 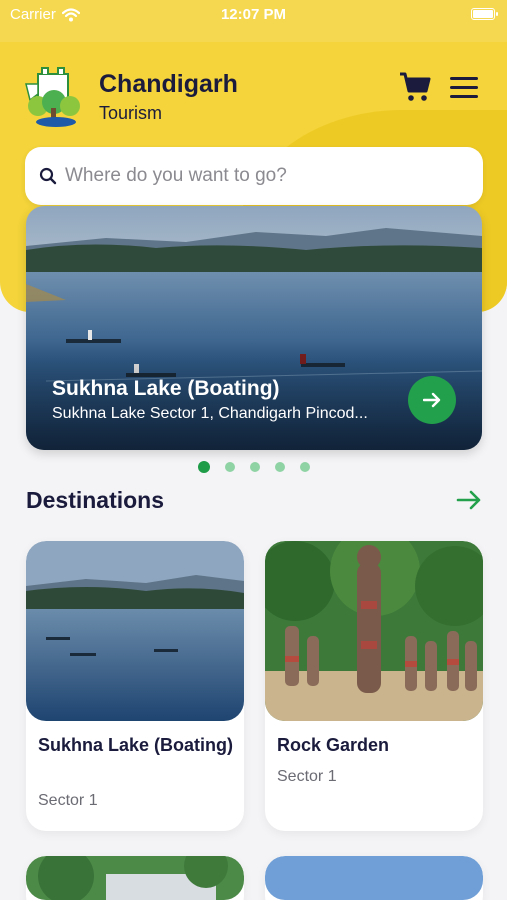 I want to click on destination-card: Rock Garden Sector 1, so click(x=374, y=686).